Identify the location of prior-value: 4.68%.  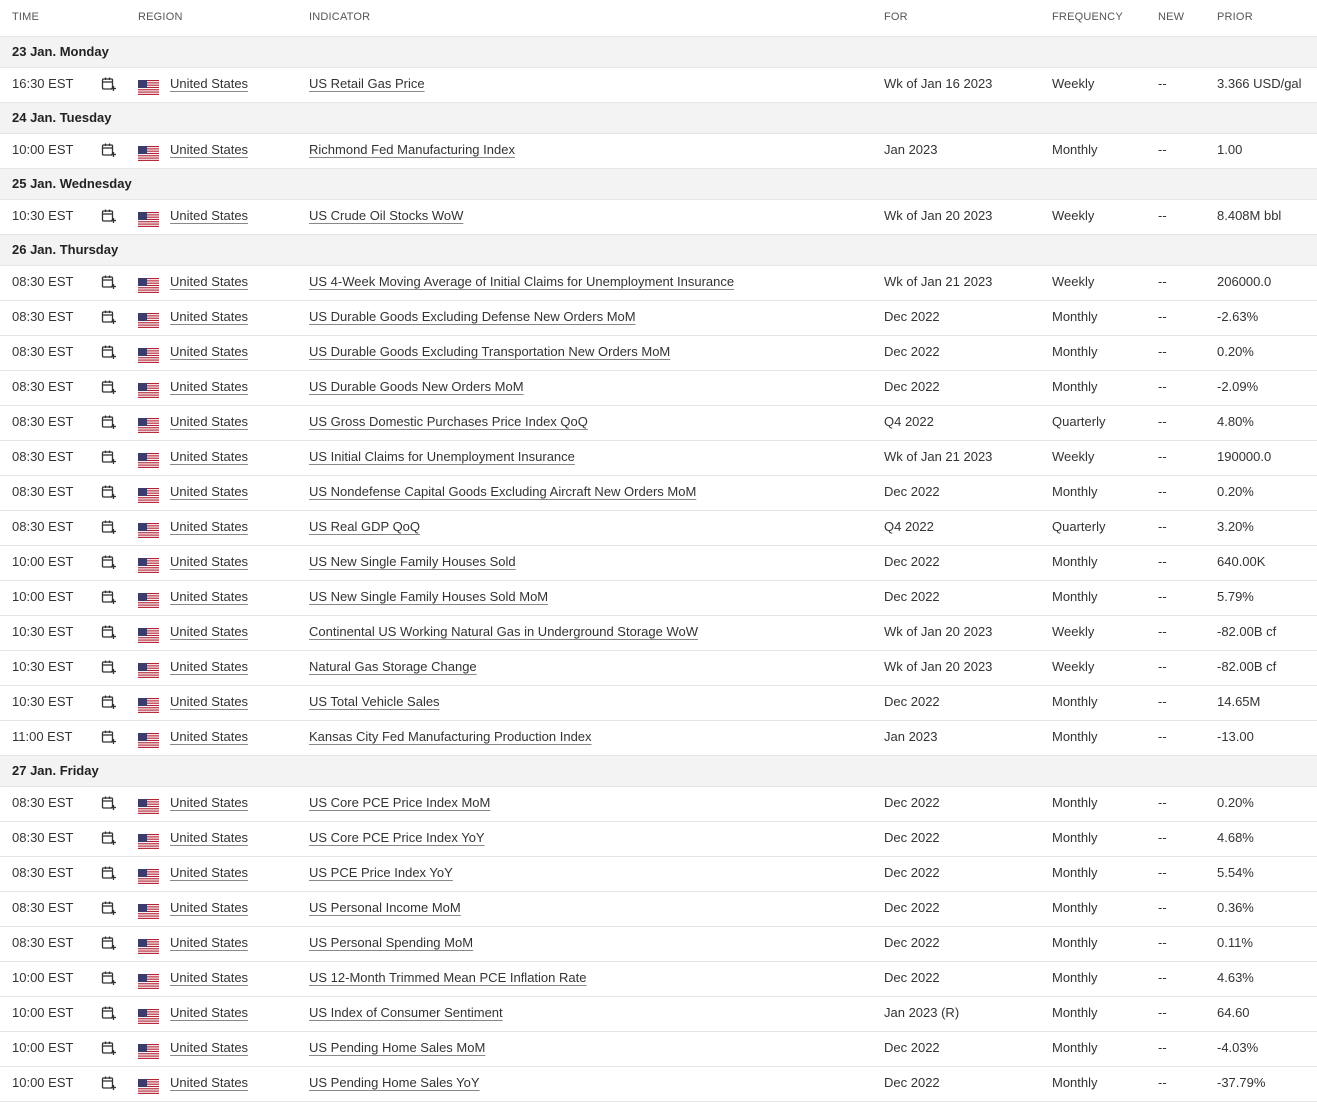
(1235, 837).